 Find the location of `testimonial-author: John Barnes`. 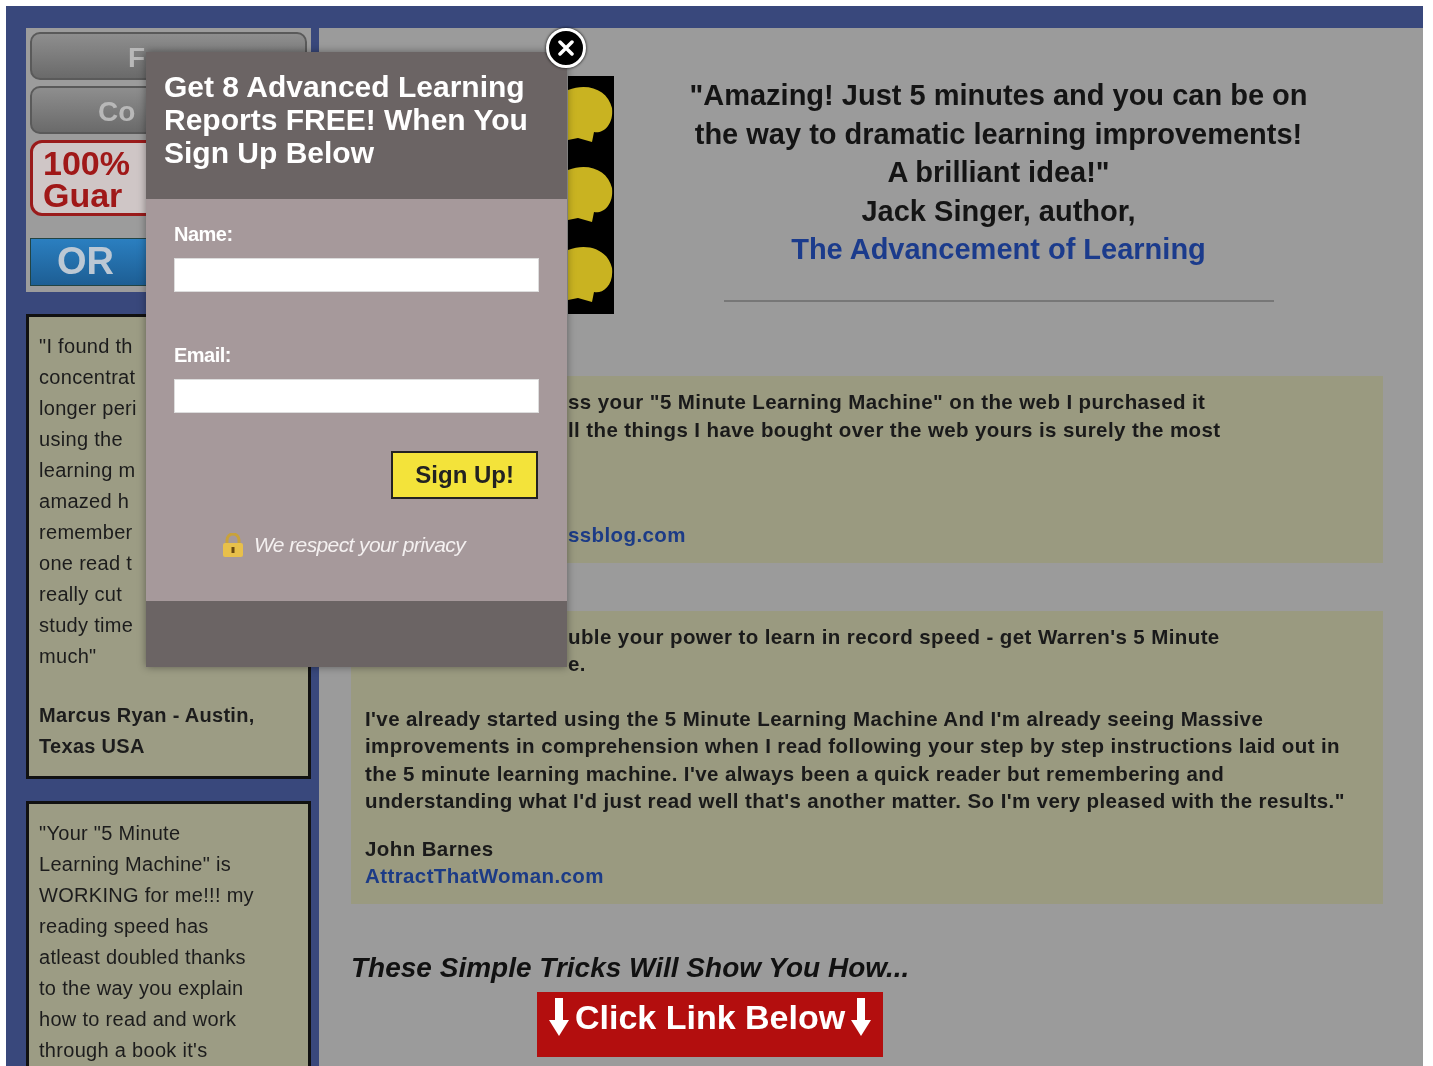

testimonial-author: John Barnes is located at coordinates (430, 848).